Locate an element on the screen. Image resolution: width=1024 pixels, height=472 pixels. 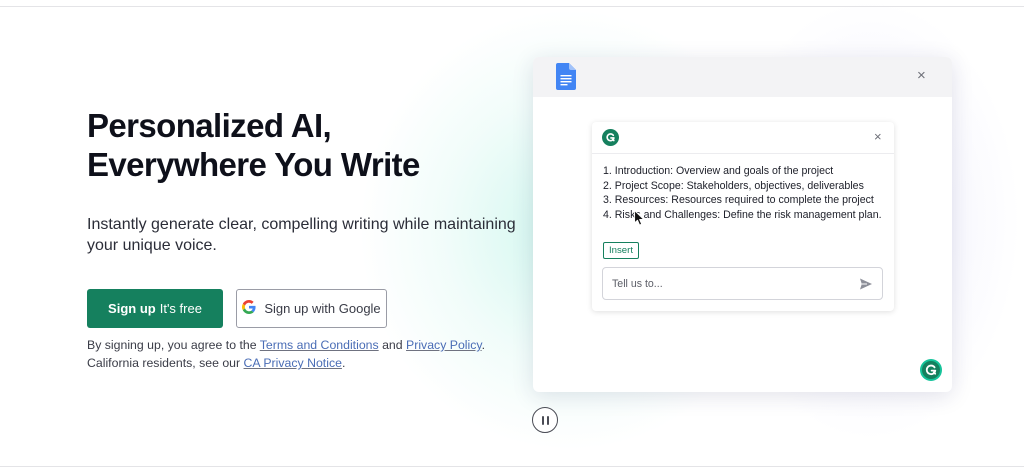
sign-up-button: Sign up It's free is located at coordinates (155, 308).